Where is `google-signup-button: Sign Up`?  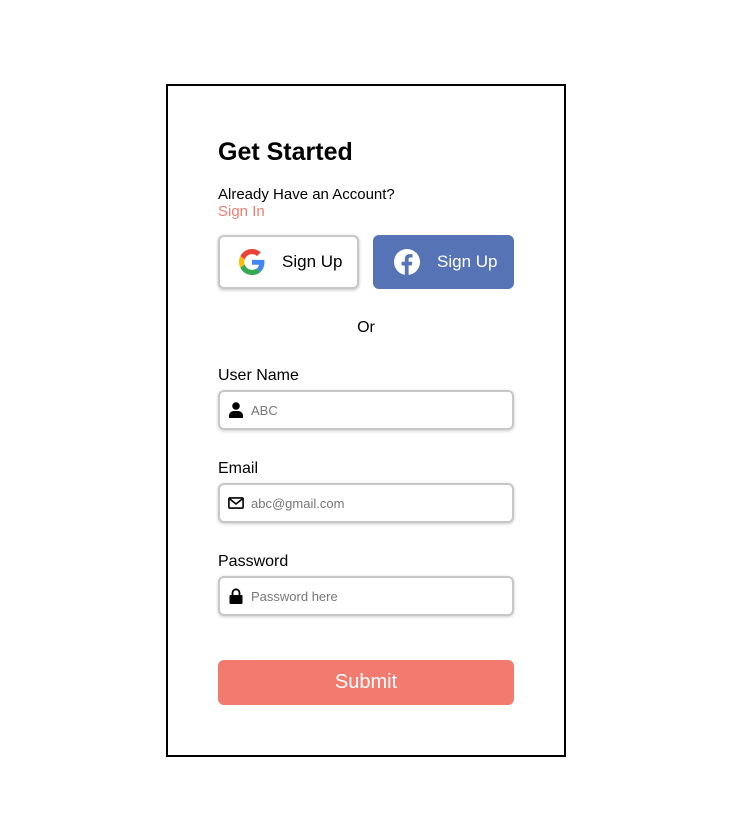 google-signup-button: Sign Up is located at coordinates (288, 262).